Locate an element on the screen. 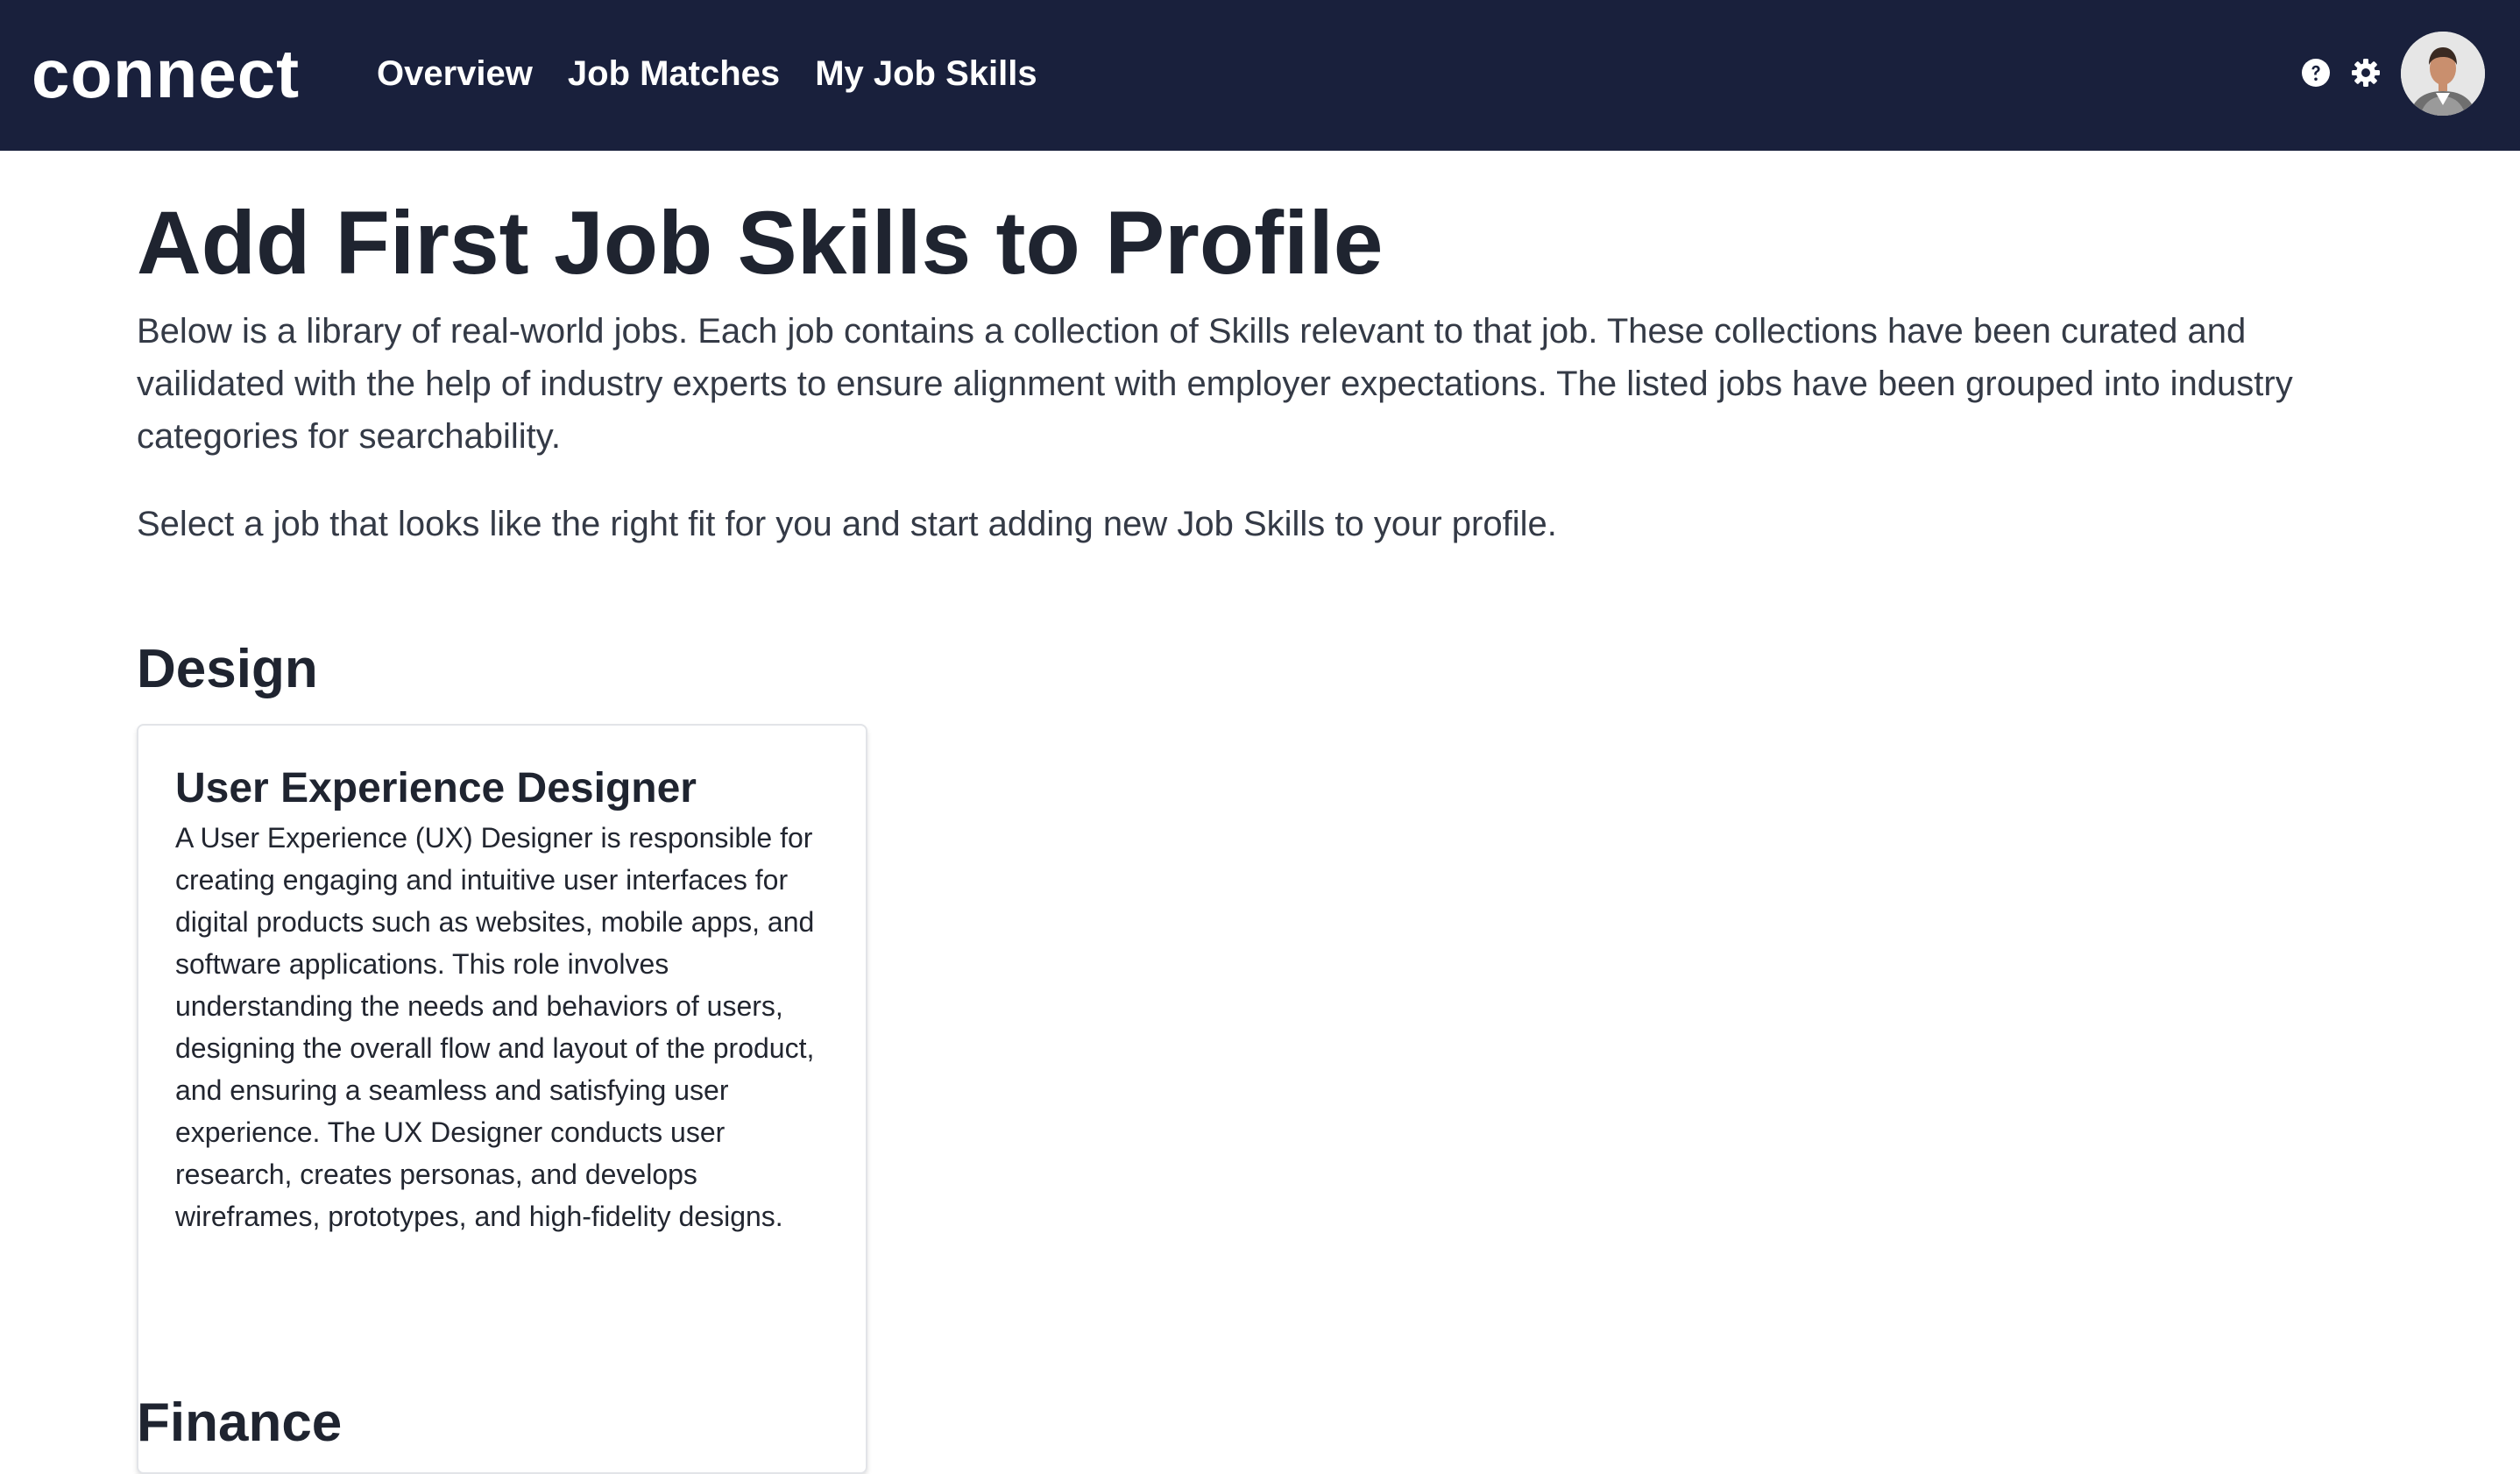  main-nav: Overview Job Matches My Job Skills is located at coordinates (707, 73).